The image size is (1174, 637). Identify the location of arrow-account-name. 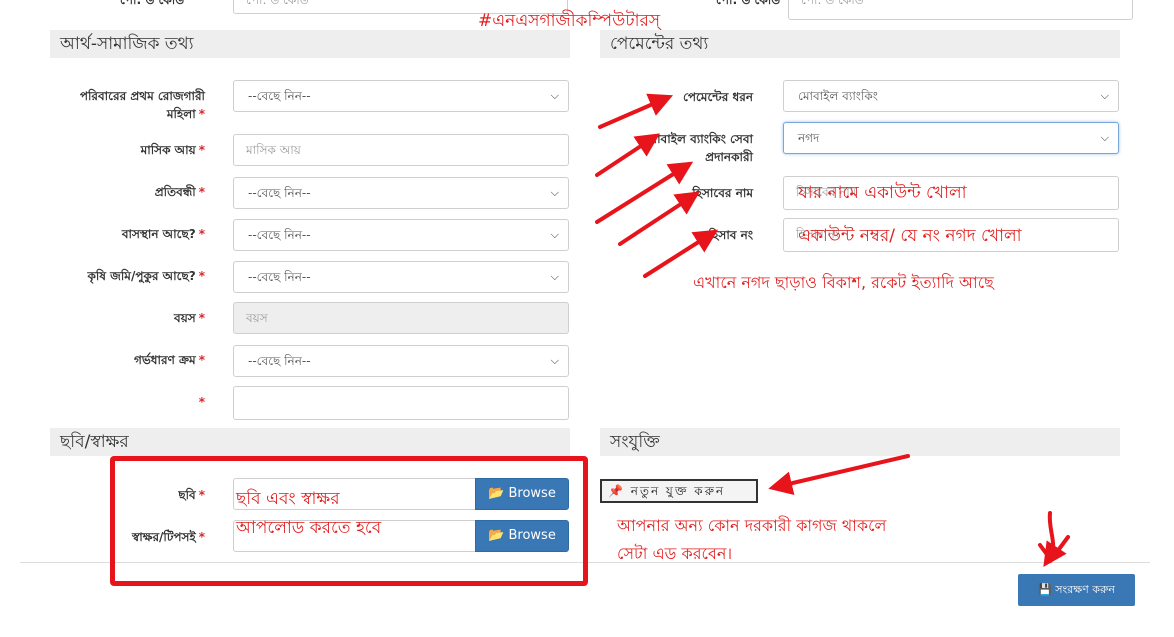
(659, 218).